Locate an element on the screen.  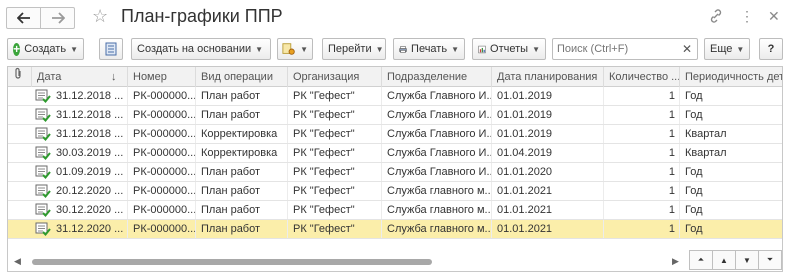
scrollbar-thumb is located at coordinates (232, 262).